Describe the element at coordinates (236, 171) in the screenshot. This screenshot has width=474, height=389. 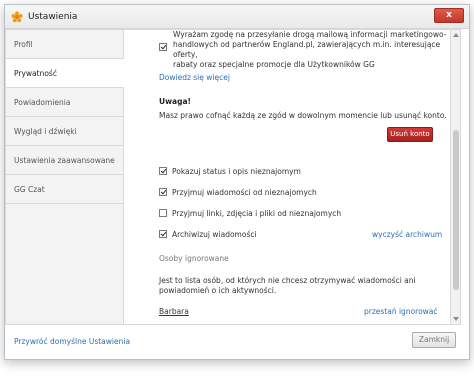
I see `show-status-label: Pokazuj status i opis nieznajomym` at that location.